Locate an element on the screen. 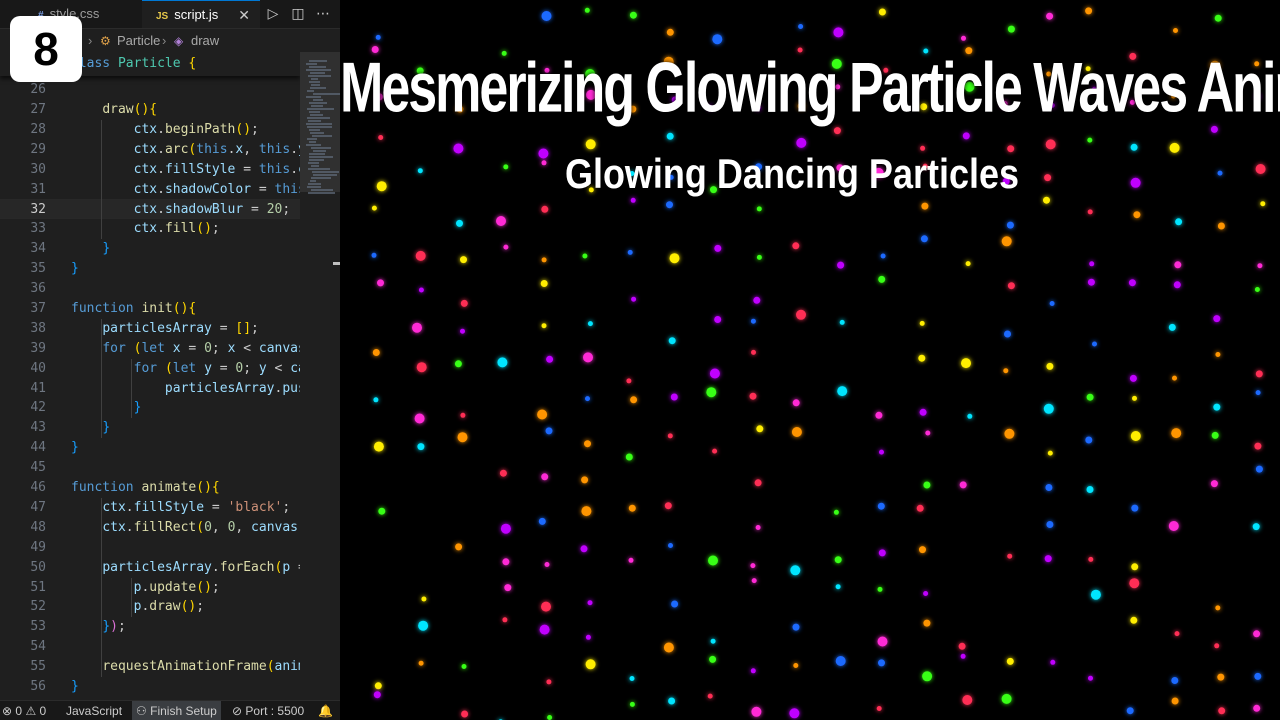 This screenshot has height=720, width=1280. code-line: 53 }); is located at coordinates (150, 627).